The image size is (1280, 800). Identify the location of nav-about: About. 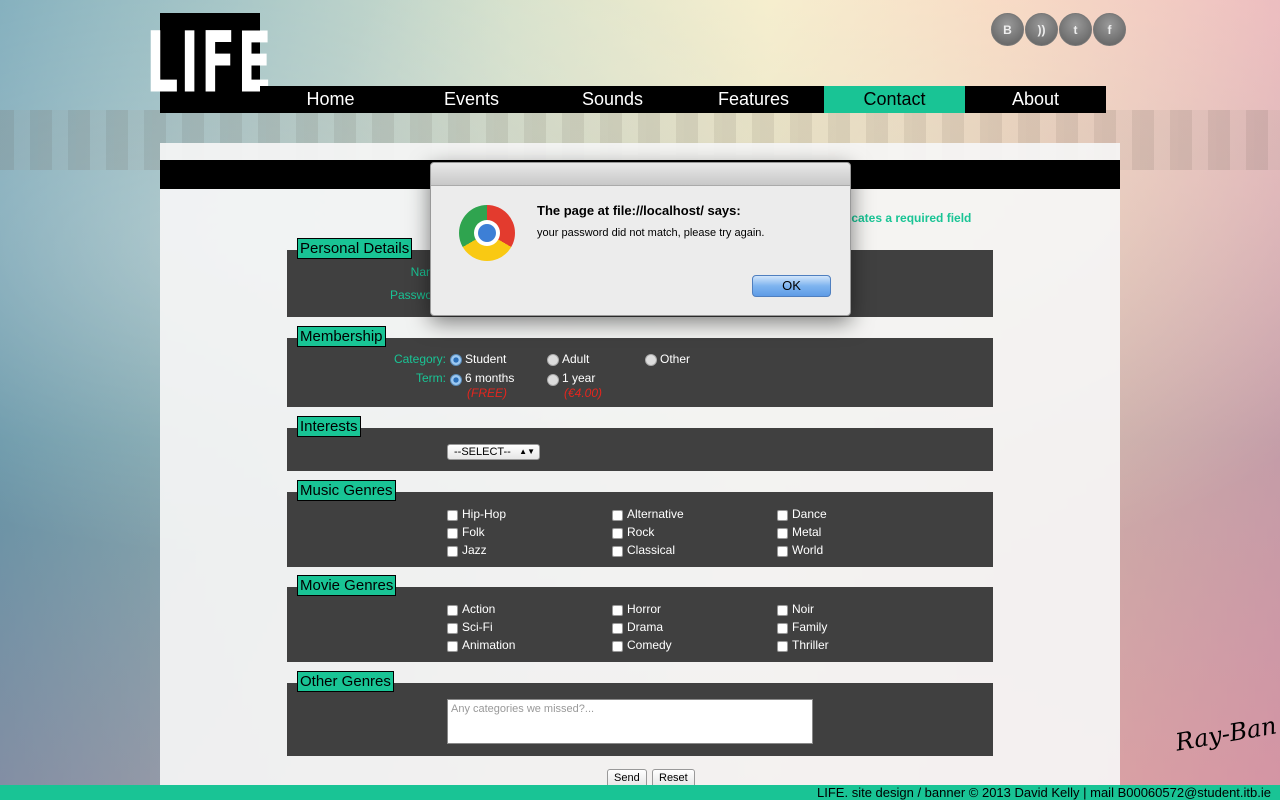
(1035, 99).